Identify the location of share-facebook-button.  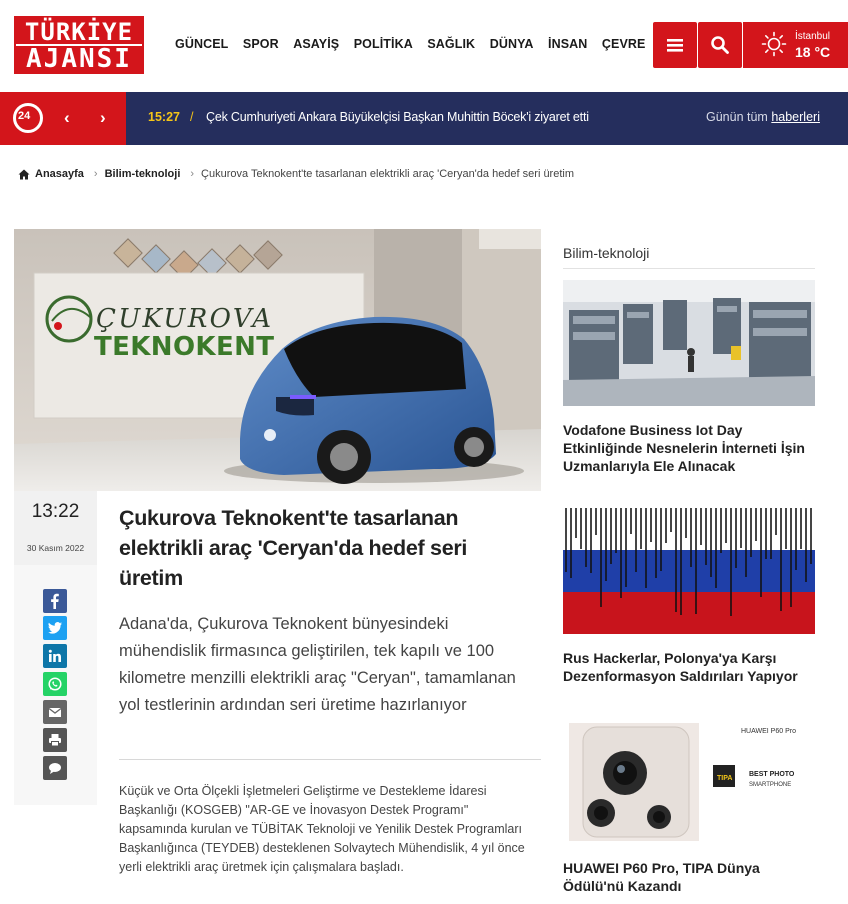
(55, 601).